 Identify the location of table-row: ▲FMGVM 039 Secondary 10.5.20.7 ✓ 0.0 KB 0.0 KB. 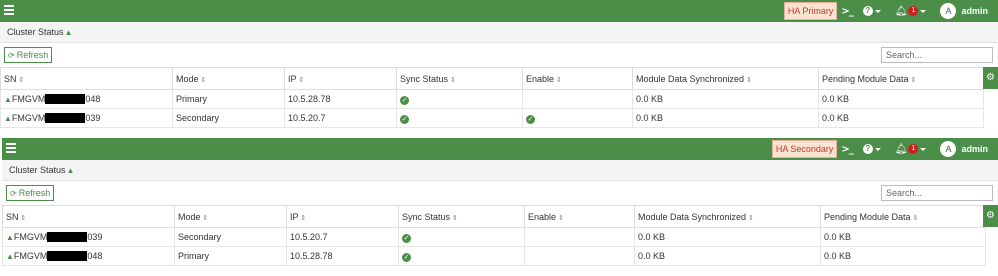
(494, 237).